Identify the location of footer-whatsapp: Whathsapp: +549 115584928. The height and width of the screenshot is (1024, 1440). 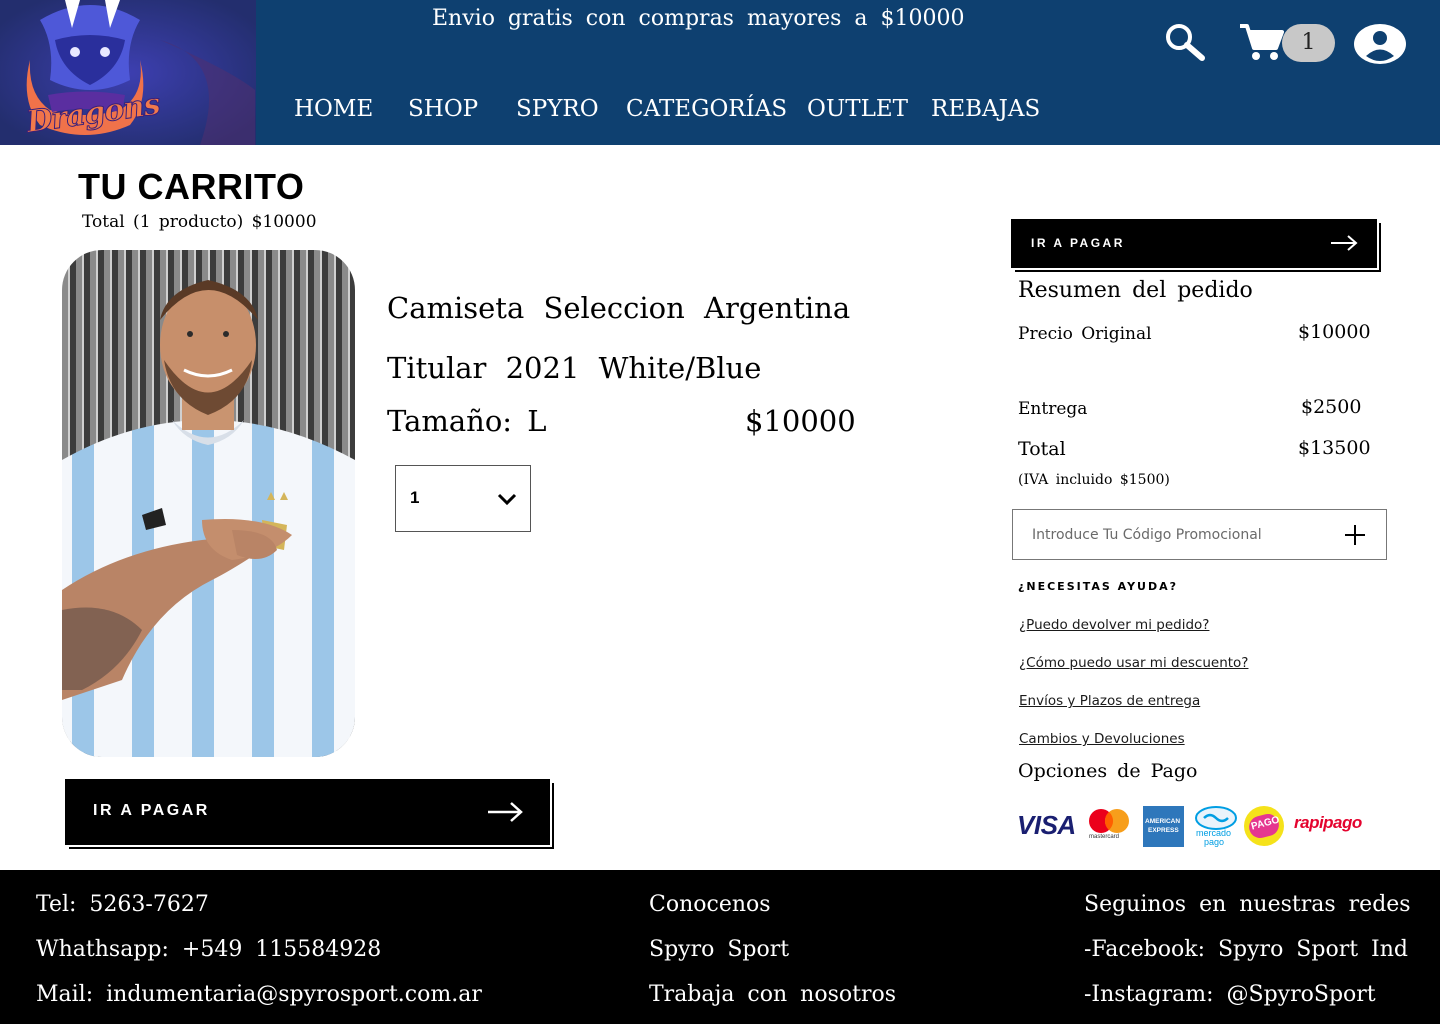
(208, 949).